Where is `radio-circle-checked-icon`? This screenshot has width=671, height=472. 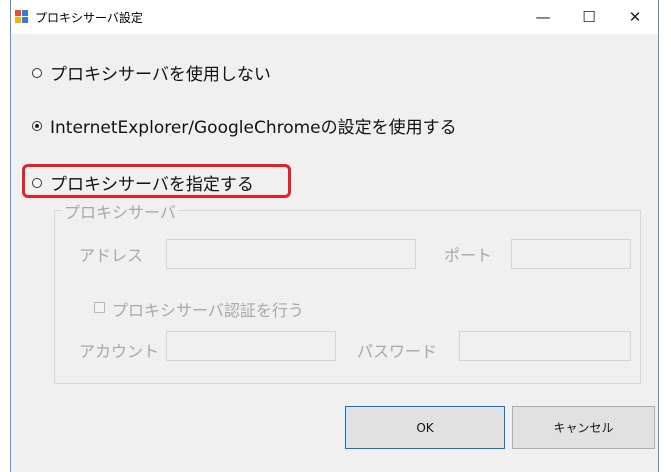 radio-circle-checked-icon is located at coordinates (37, 125).